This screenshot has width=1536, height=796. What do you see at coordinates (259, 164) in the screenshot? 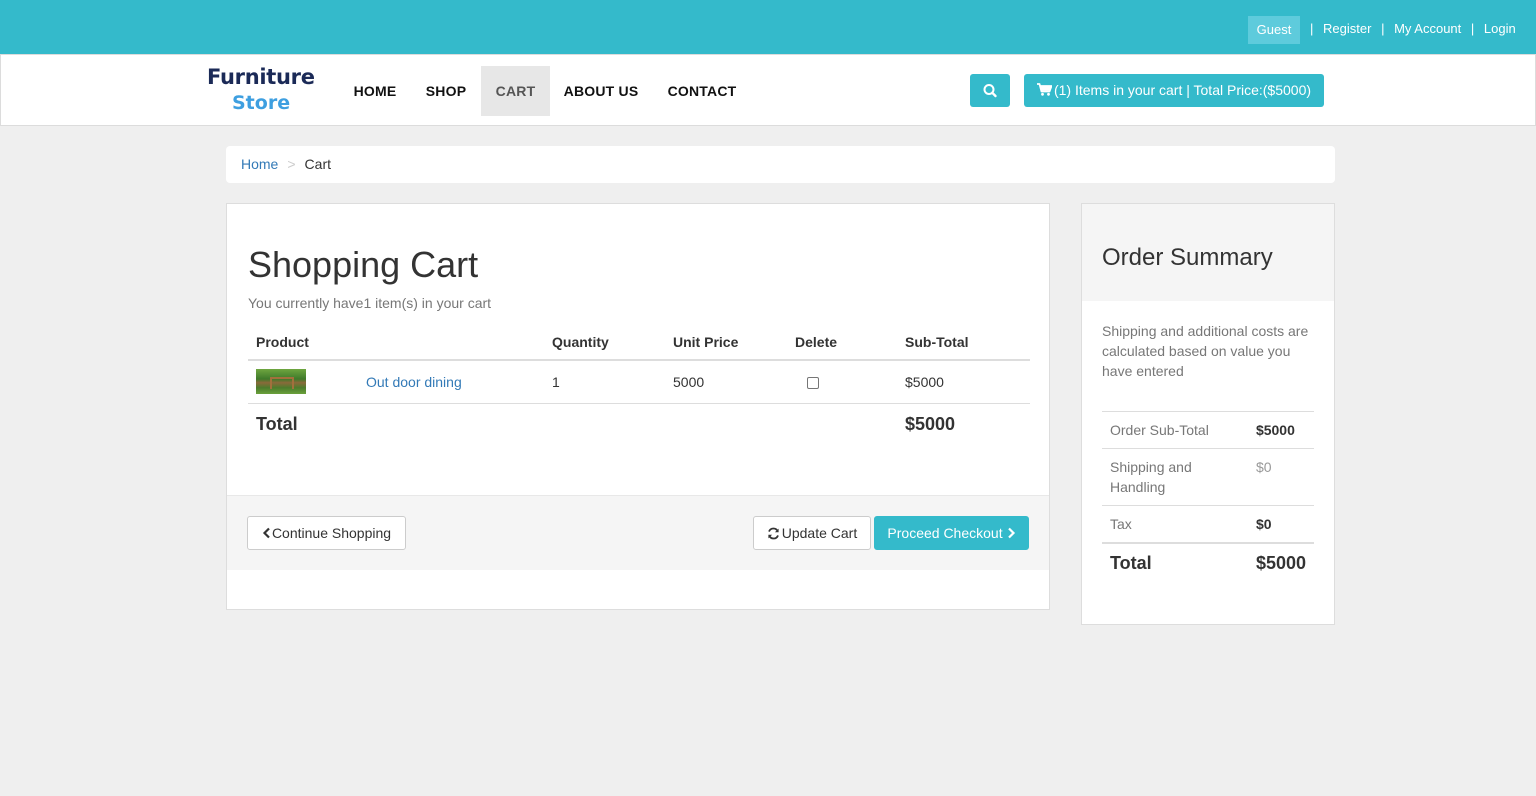
I see `breadcrumb-home: Home` at bounding box center [259, 164].